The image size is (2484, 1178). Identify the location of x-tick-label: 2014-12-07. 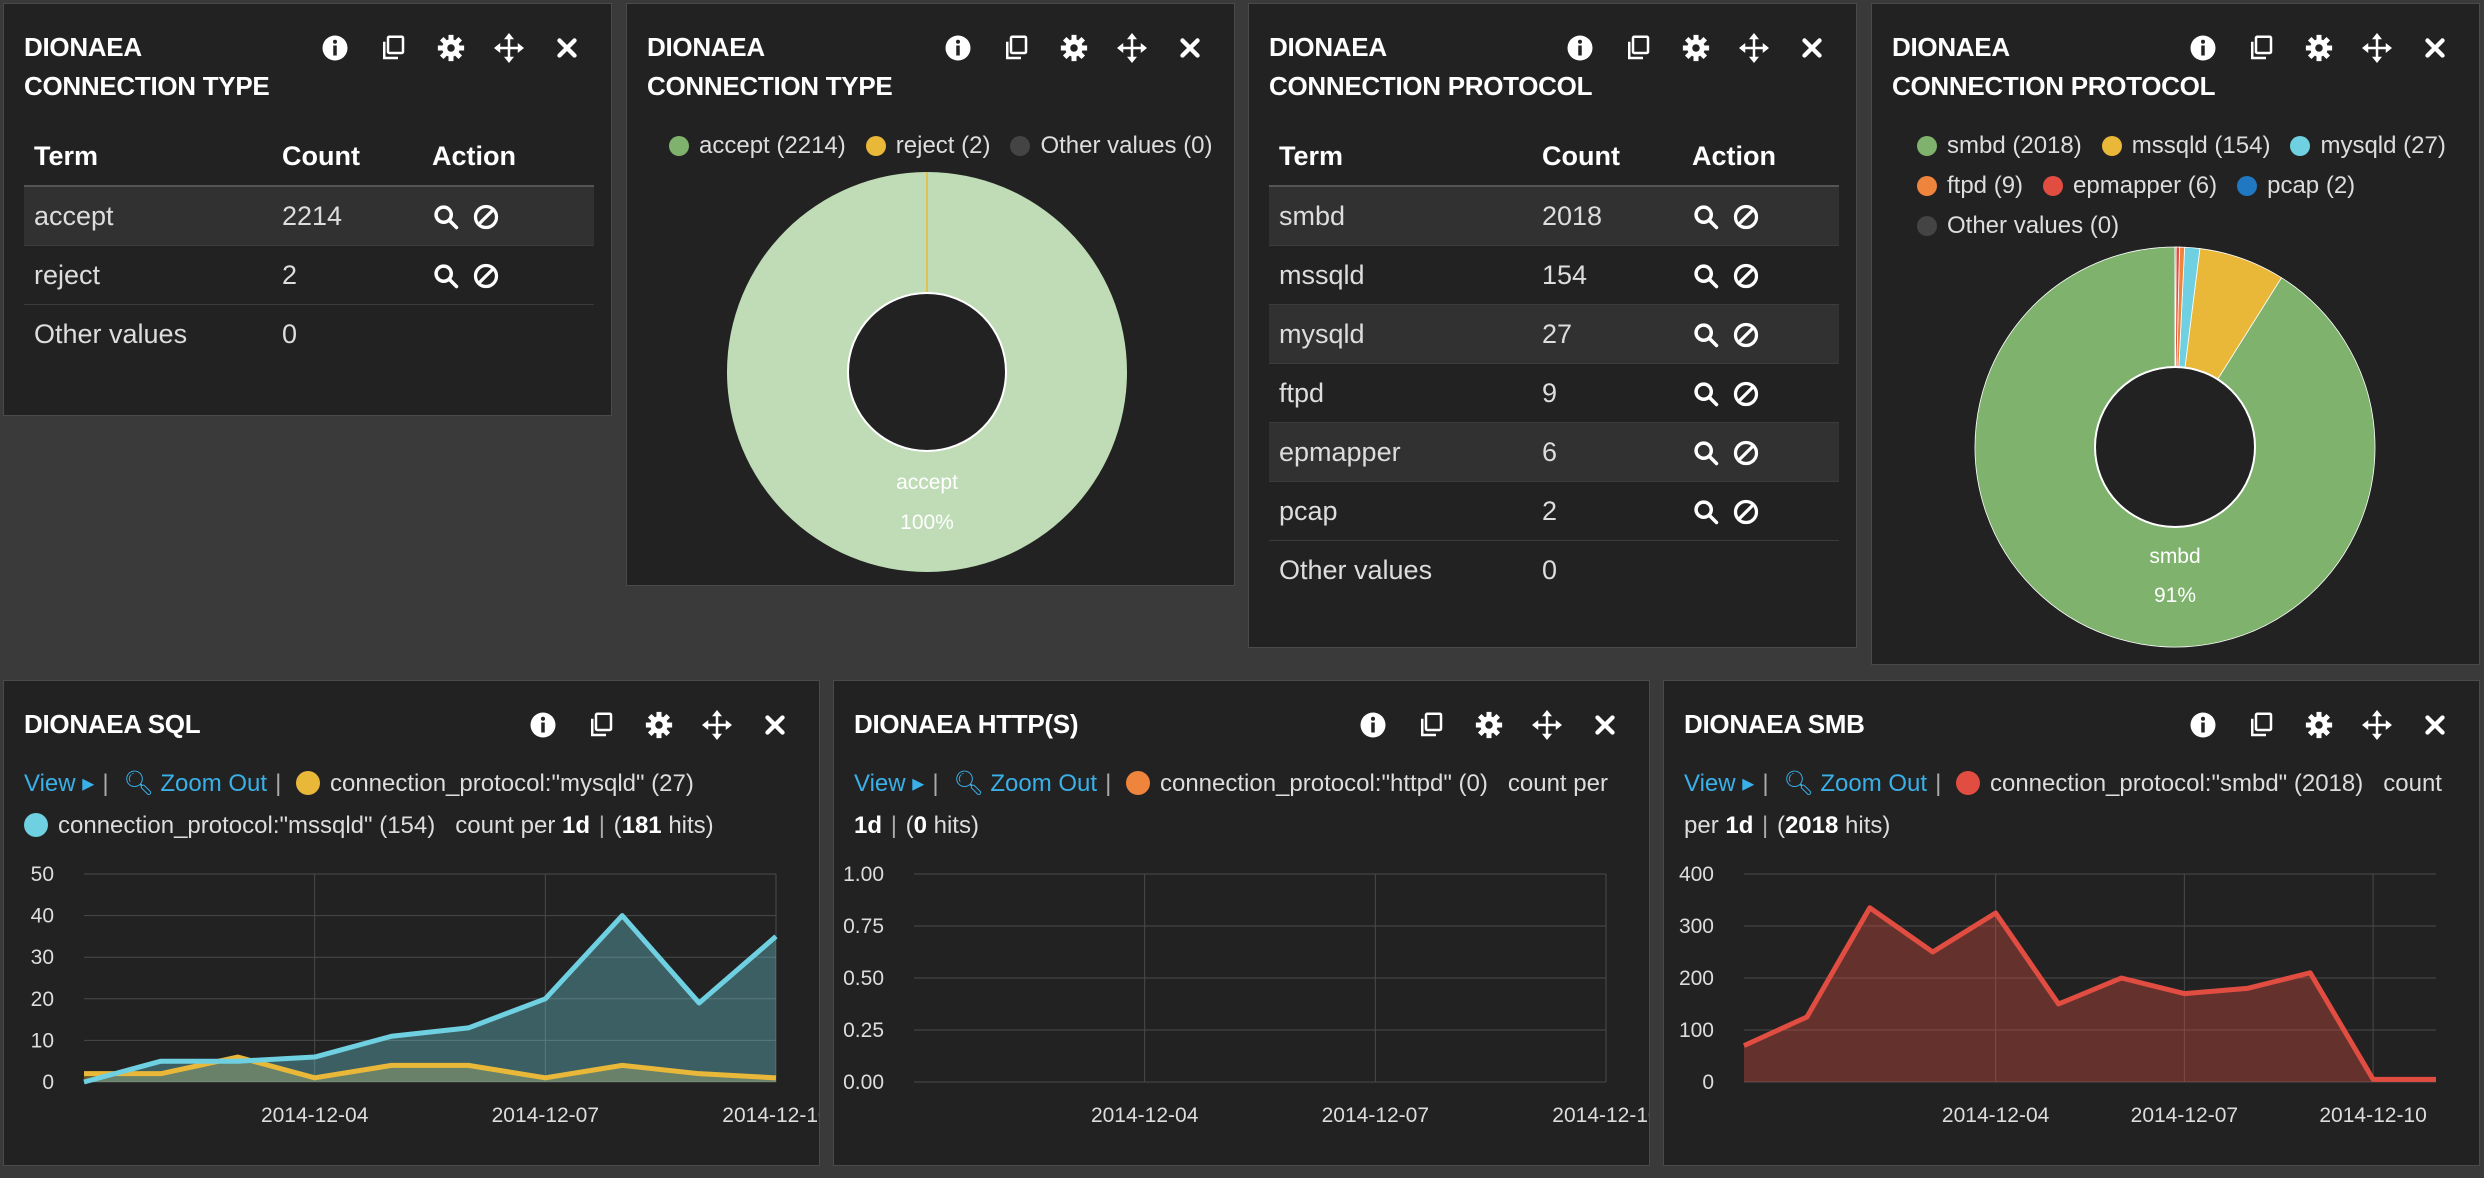
(1375, 1115).